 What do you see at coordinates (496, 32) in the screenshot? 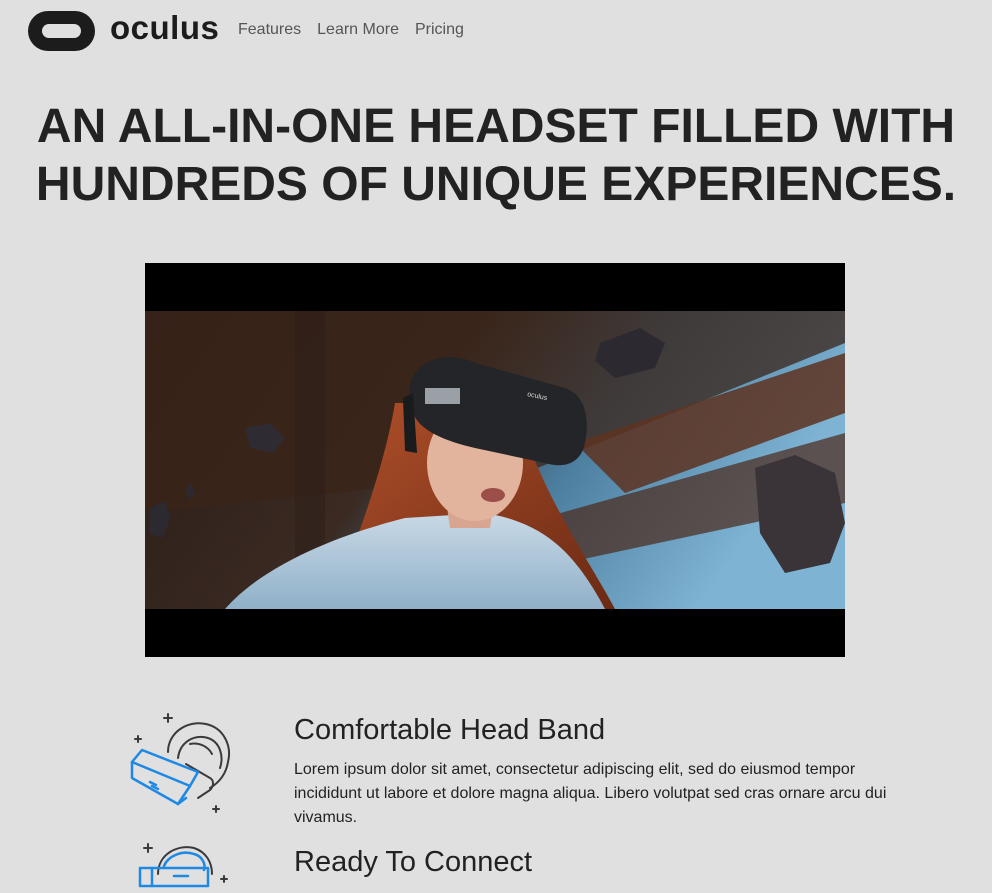
I see `site-header: oculus Features Learn More Pricing` at bounding box center [496, 32].